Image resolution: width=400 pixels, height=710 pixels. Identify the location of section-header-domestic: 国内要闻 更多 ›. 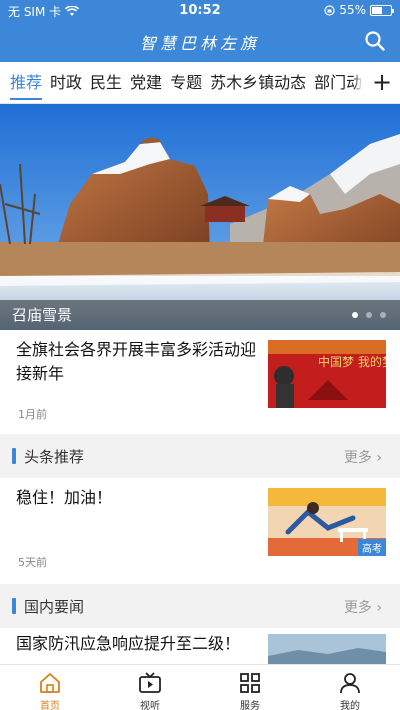
(200, 606).